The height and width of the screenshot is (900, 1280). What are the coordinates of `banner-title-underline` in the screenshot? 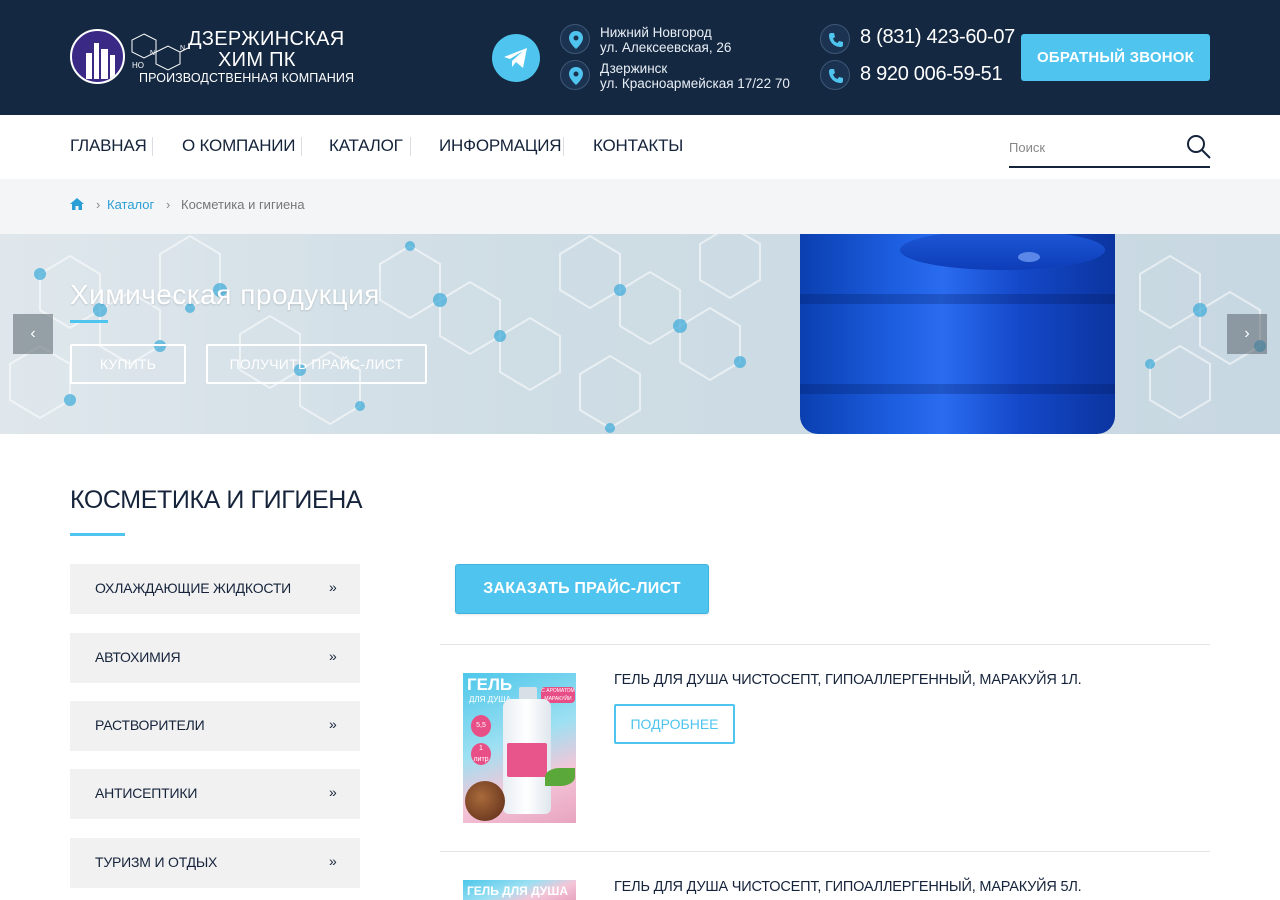 It's located at (89, 321).